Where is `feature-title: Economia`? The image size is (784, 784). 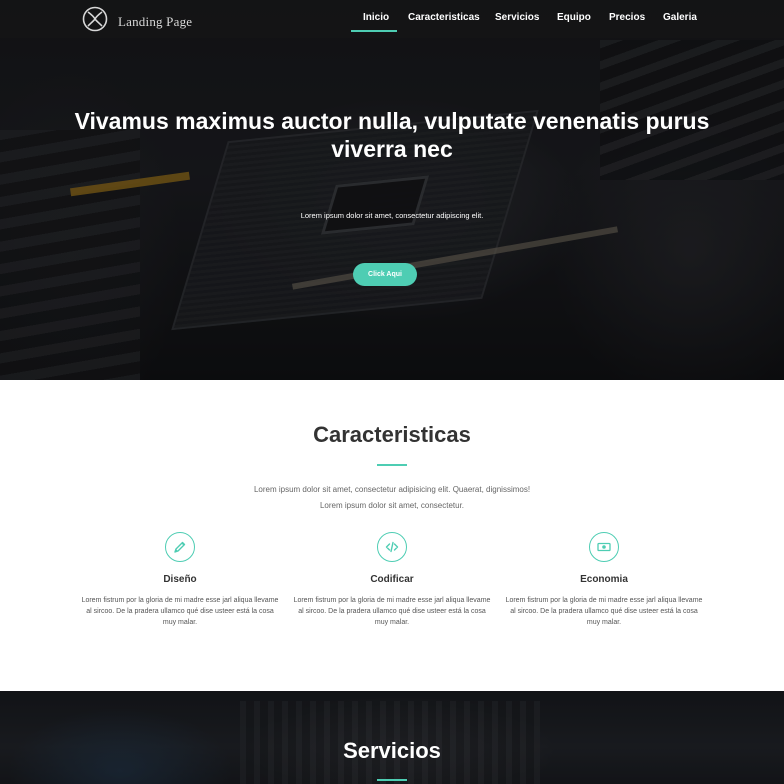 feature-title: Economia is located at coordinates (604, 579).